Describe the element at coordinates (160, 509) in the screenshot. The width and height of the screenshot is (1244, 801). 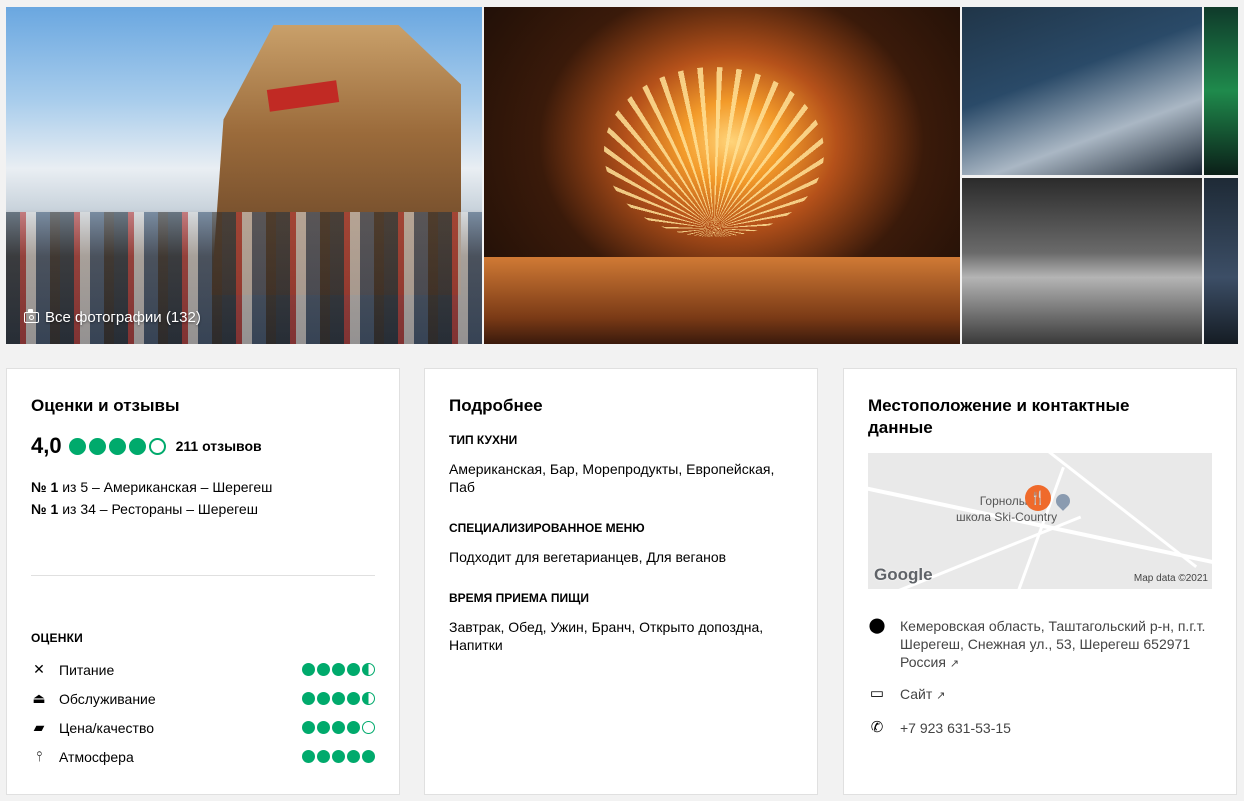
I see `rank-text: из 34 – Рестораны – Шерегеш` at that location.